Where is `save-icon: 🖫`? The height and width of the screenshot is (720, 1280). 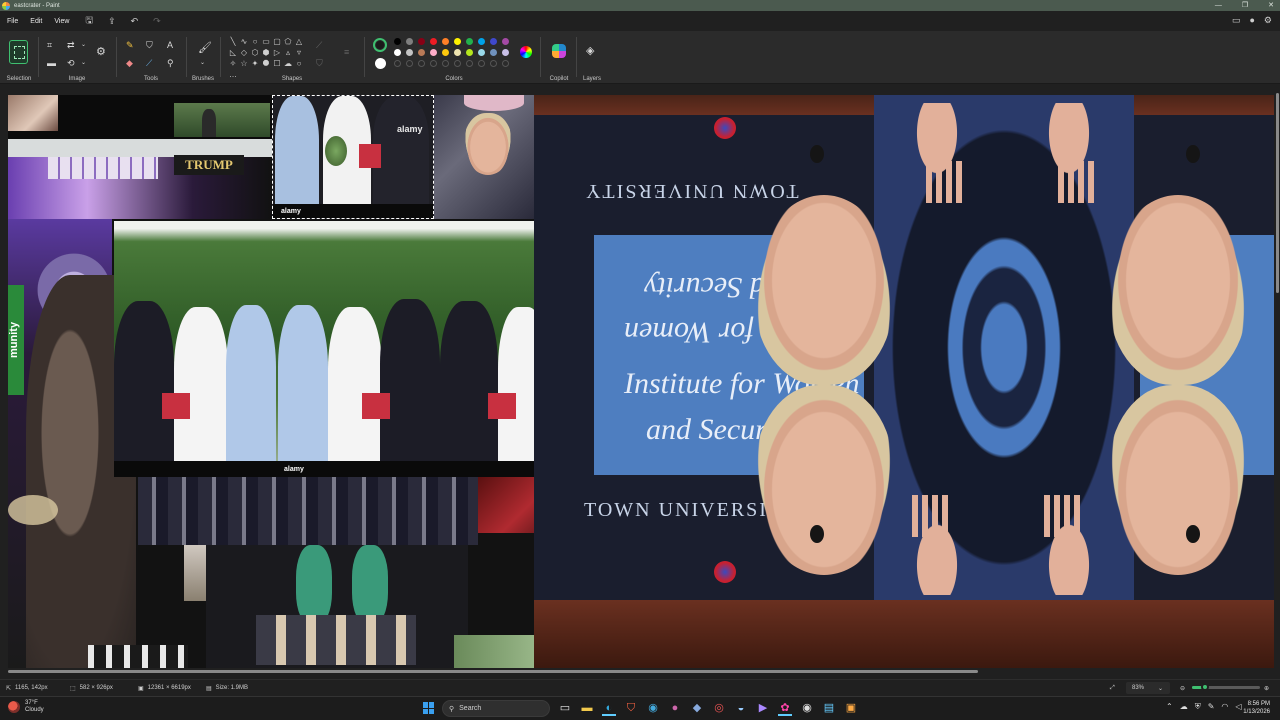 save-icon: 🖫 is located at coordinates (89, 21).